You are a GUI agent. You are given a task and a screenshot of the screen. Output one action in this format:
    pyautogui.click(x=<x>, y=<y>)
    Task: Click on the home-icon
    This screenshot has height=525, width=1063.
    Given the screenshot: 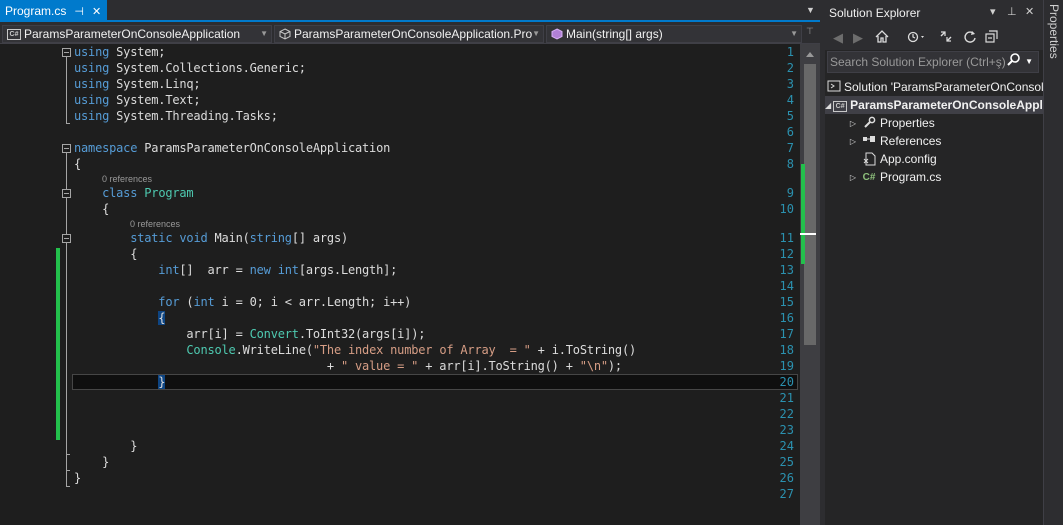 What is the action you would take?
    pyautogui.click(x=882, y=38)
    